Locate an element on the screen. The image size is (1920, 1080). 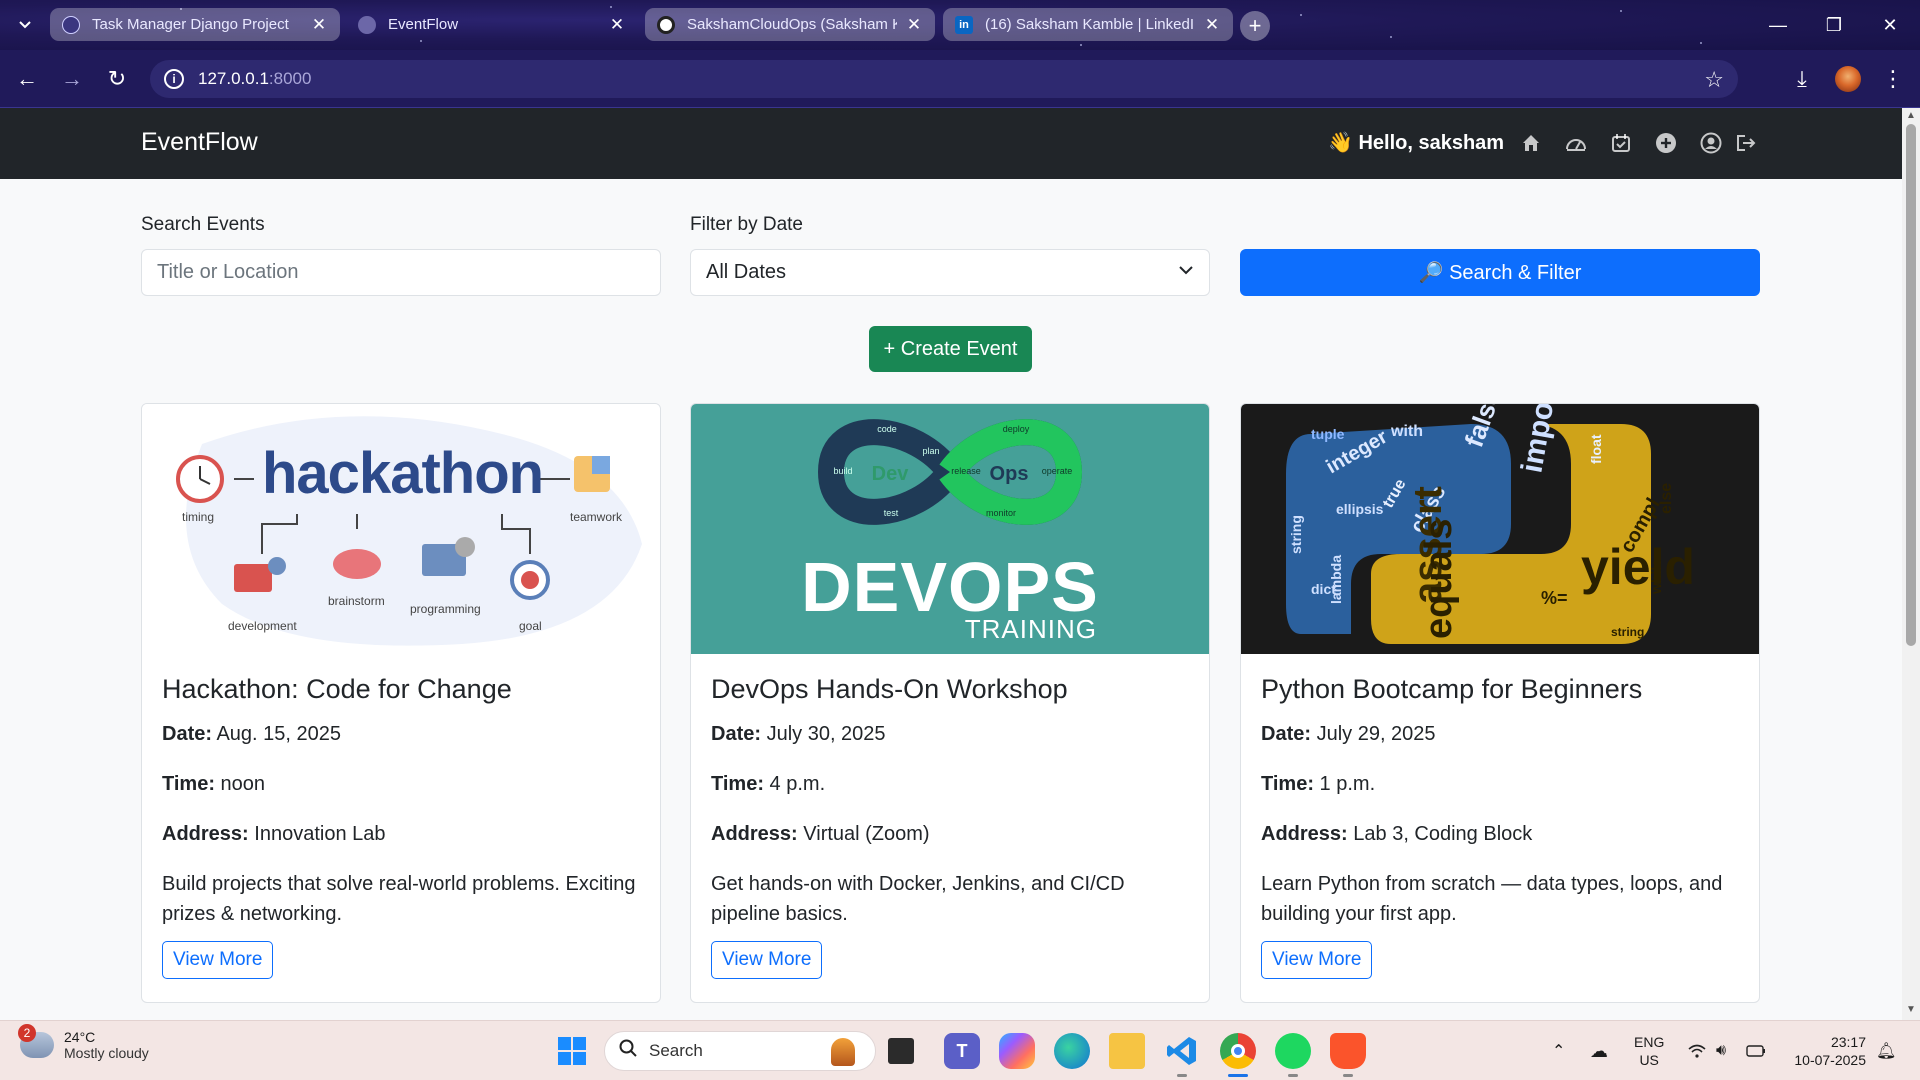
field-value: Lab 3, Coding Block is located at coordinates (1443, 834).